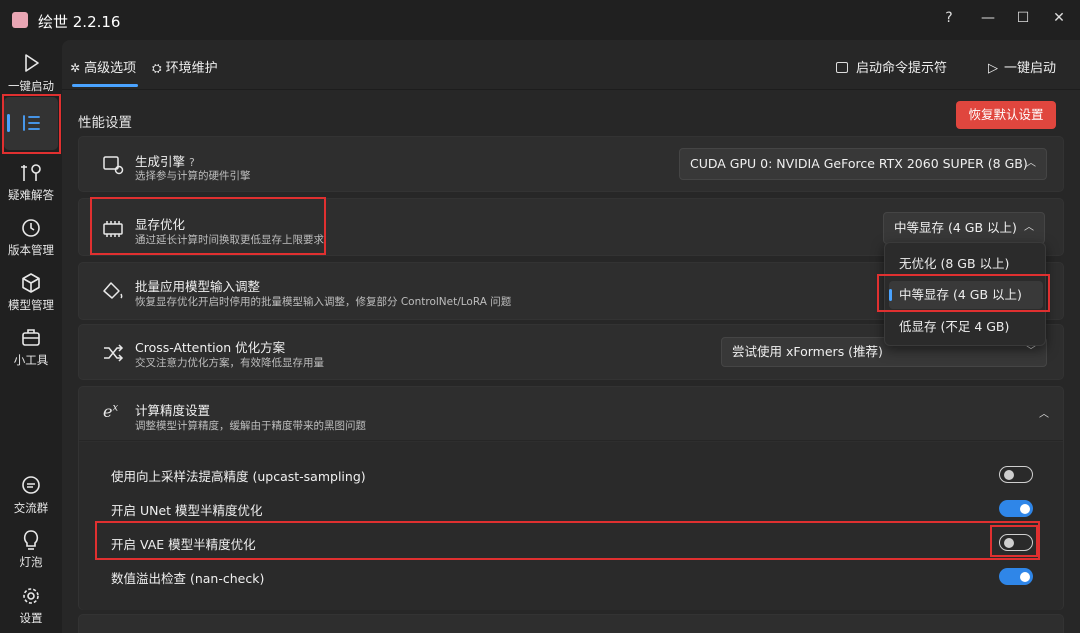  What do you see at coordinates (173, 410) in the screenshot?
I see `card-title: 计算精度设置` at bounding box center [173, 410].